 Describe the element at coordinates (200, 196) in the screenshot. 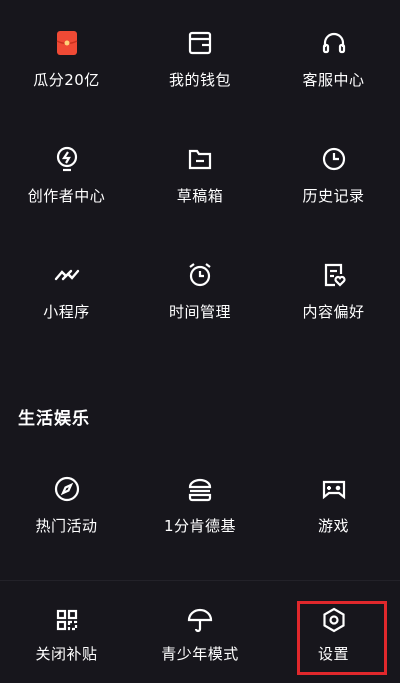

I see `menu-item-label: 草稿箱` at that location.